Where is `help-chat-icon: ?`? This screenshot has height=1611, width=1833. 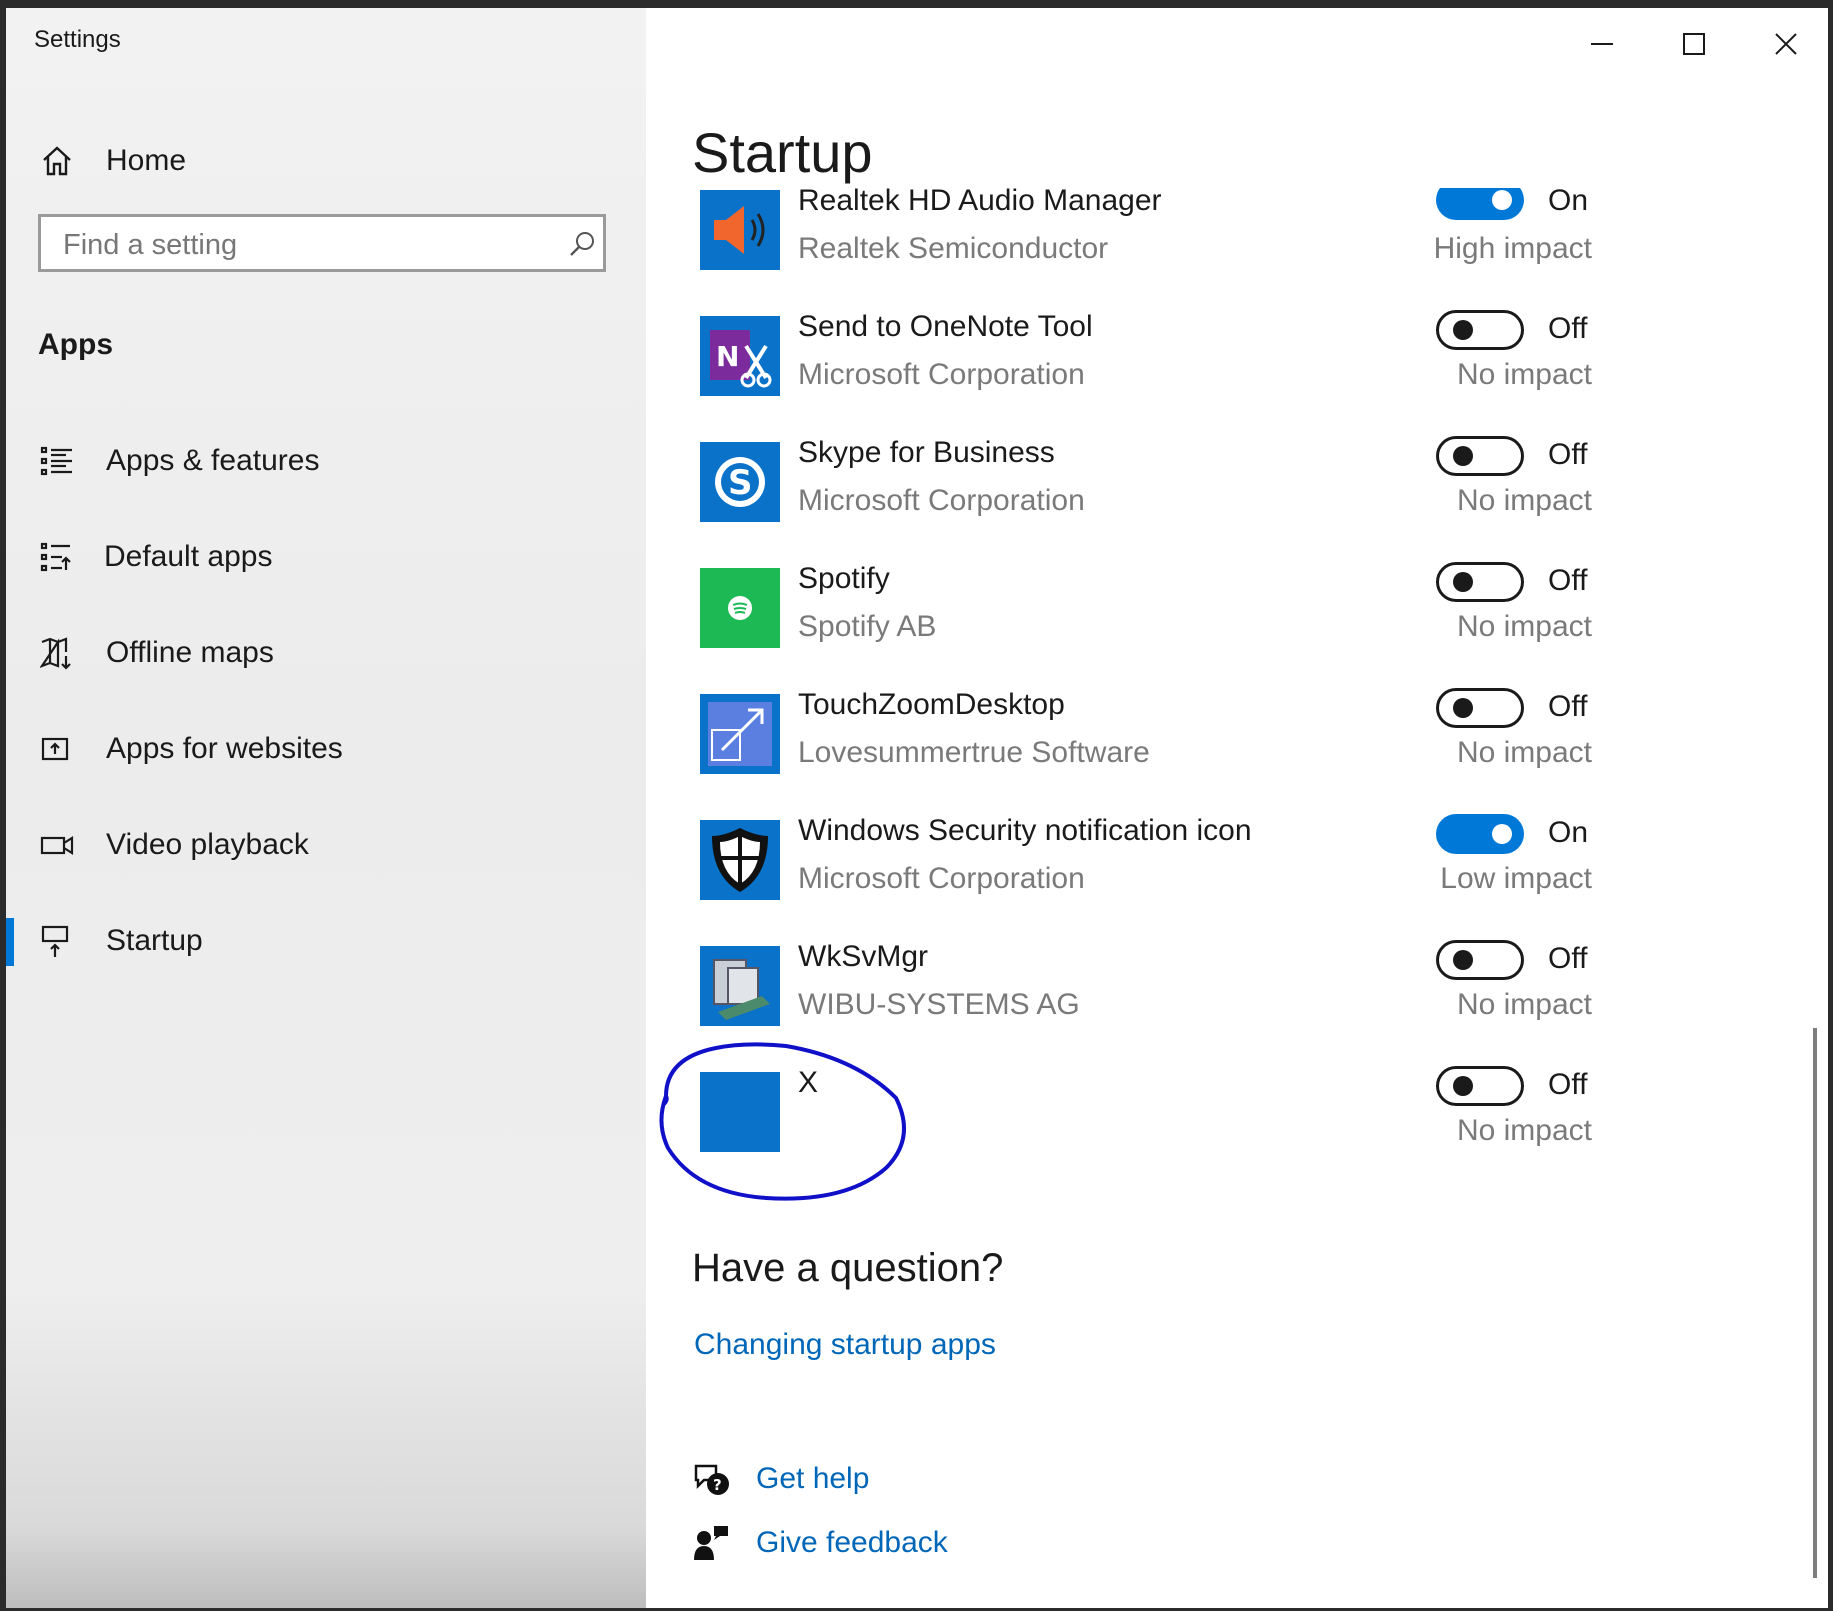 help-chat-icon: ? is located at coordinates (711, 1479).